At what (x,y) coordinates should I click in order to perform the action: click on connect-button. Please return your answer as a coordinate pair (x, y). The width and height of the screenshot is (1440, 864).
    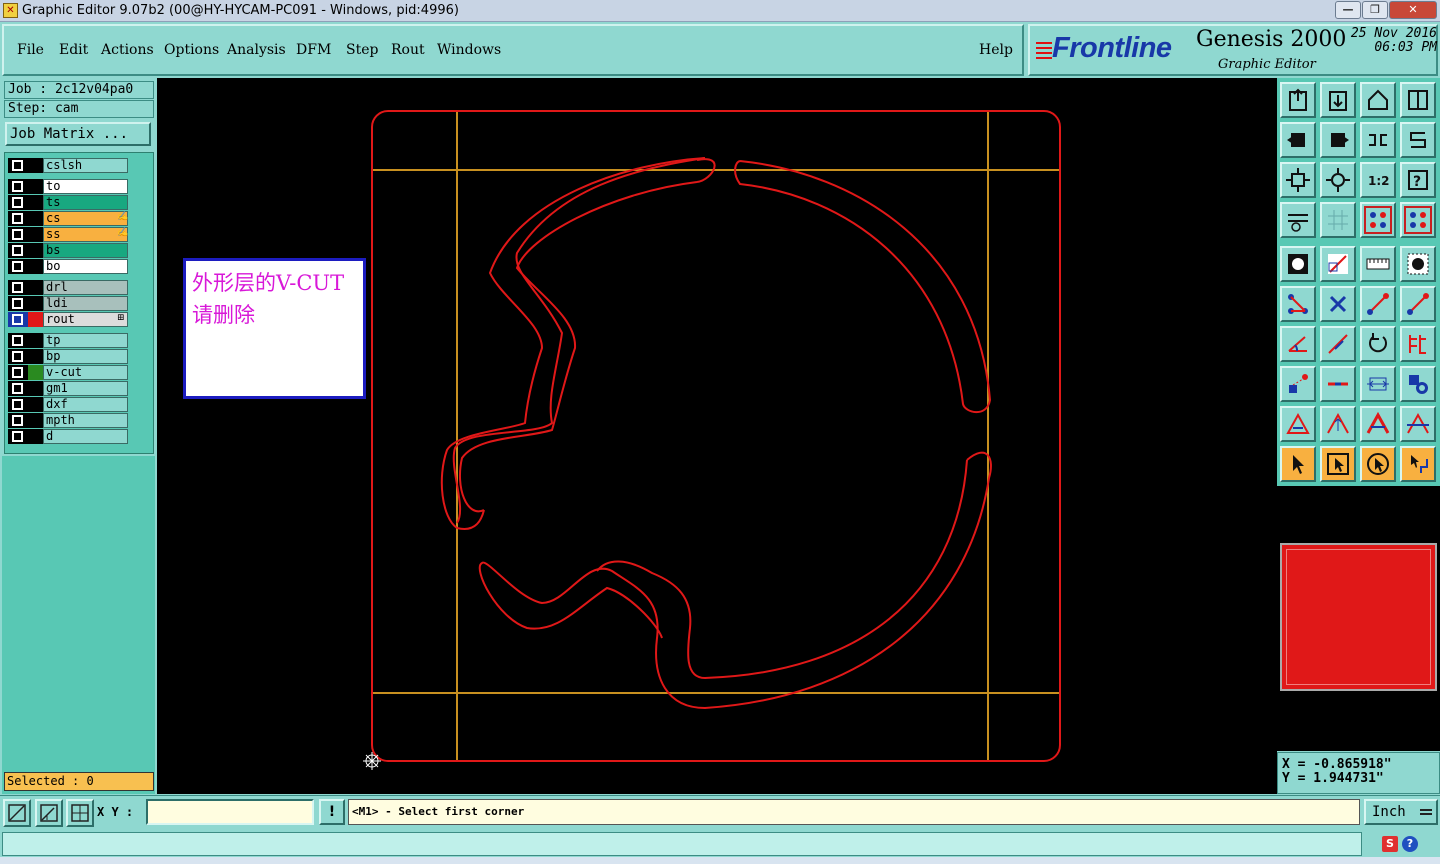
    Looking at the image, I should click on (1298, 304).